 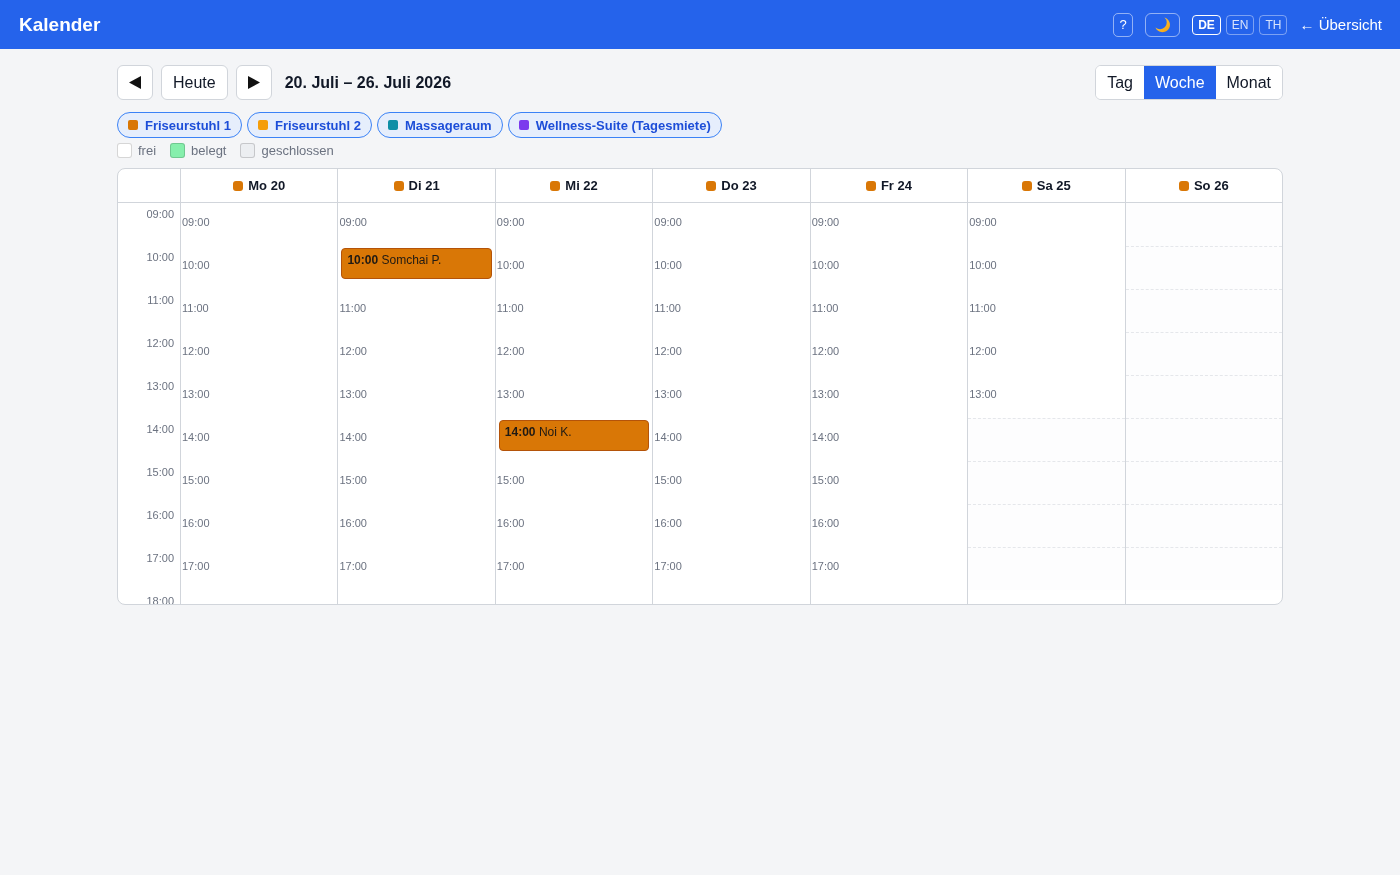 I want to click on triangle-left-icon, so click(x=135, y=82).